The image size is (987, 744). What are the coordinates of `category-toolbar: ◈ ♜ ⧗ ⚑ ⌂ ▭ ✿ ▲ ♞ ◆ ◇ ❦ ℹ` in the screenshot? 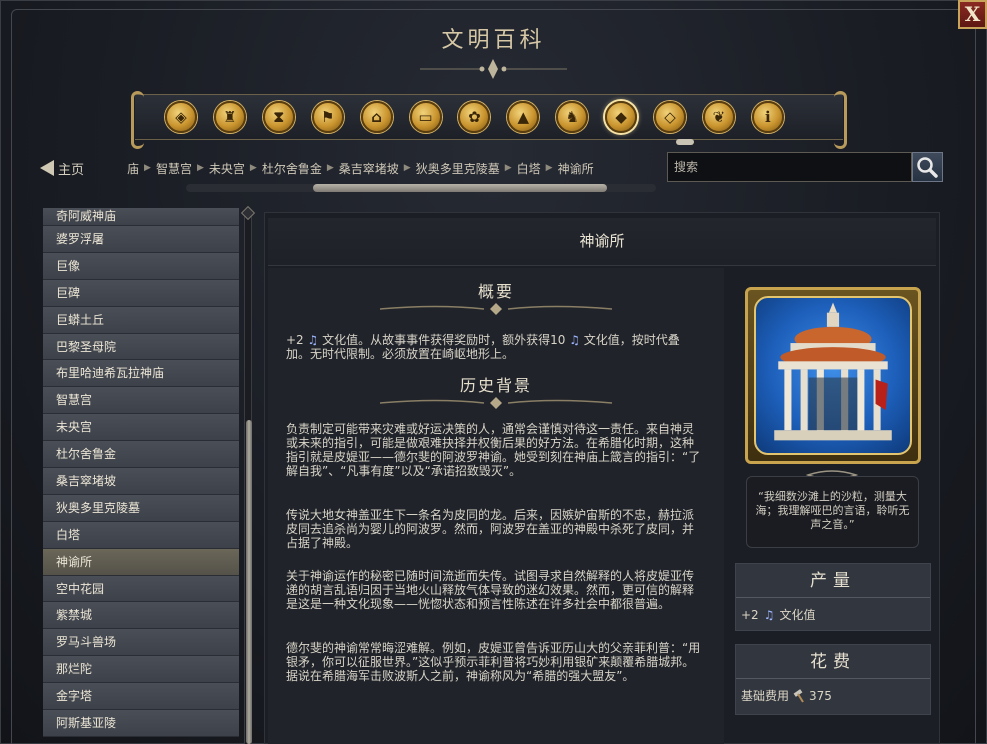 It's located at (489, 120).